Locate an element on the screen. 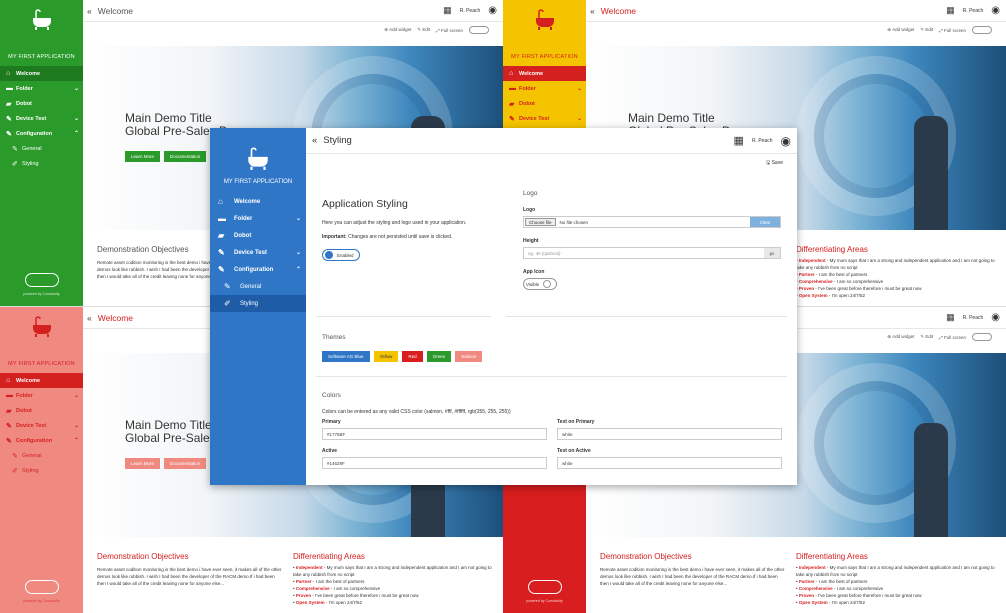  section-title: Logo is located at coordinates (530, 193).